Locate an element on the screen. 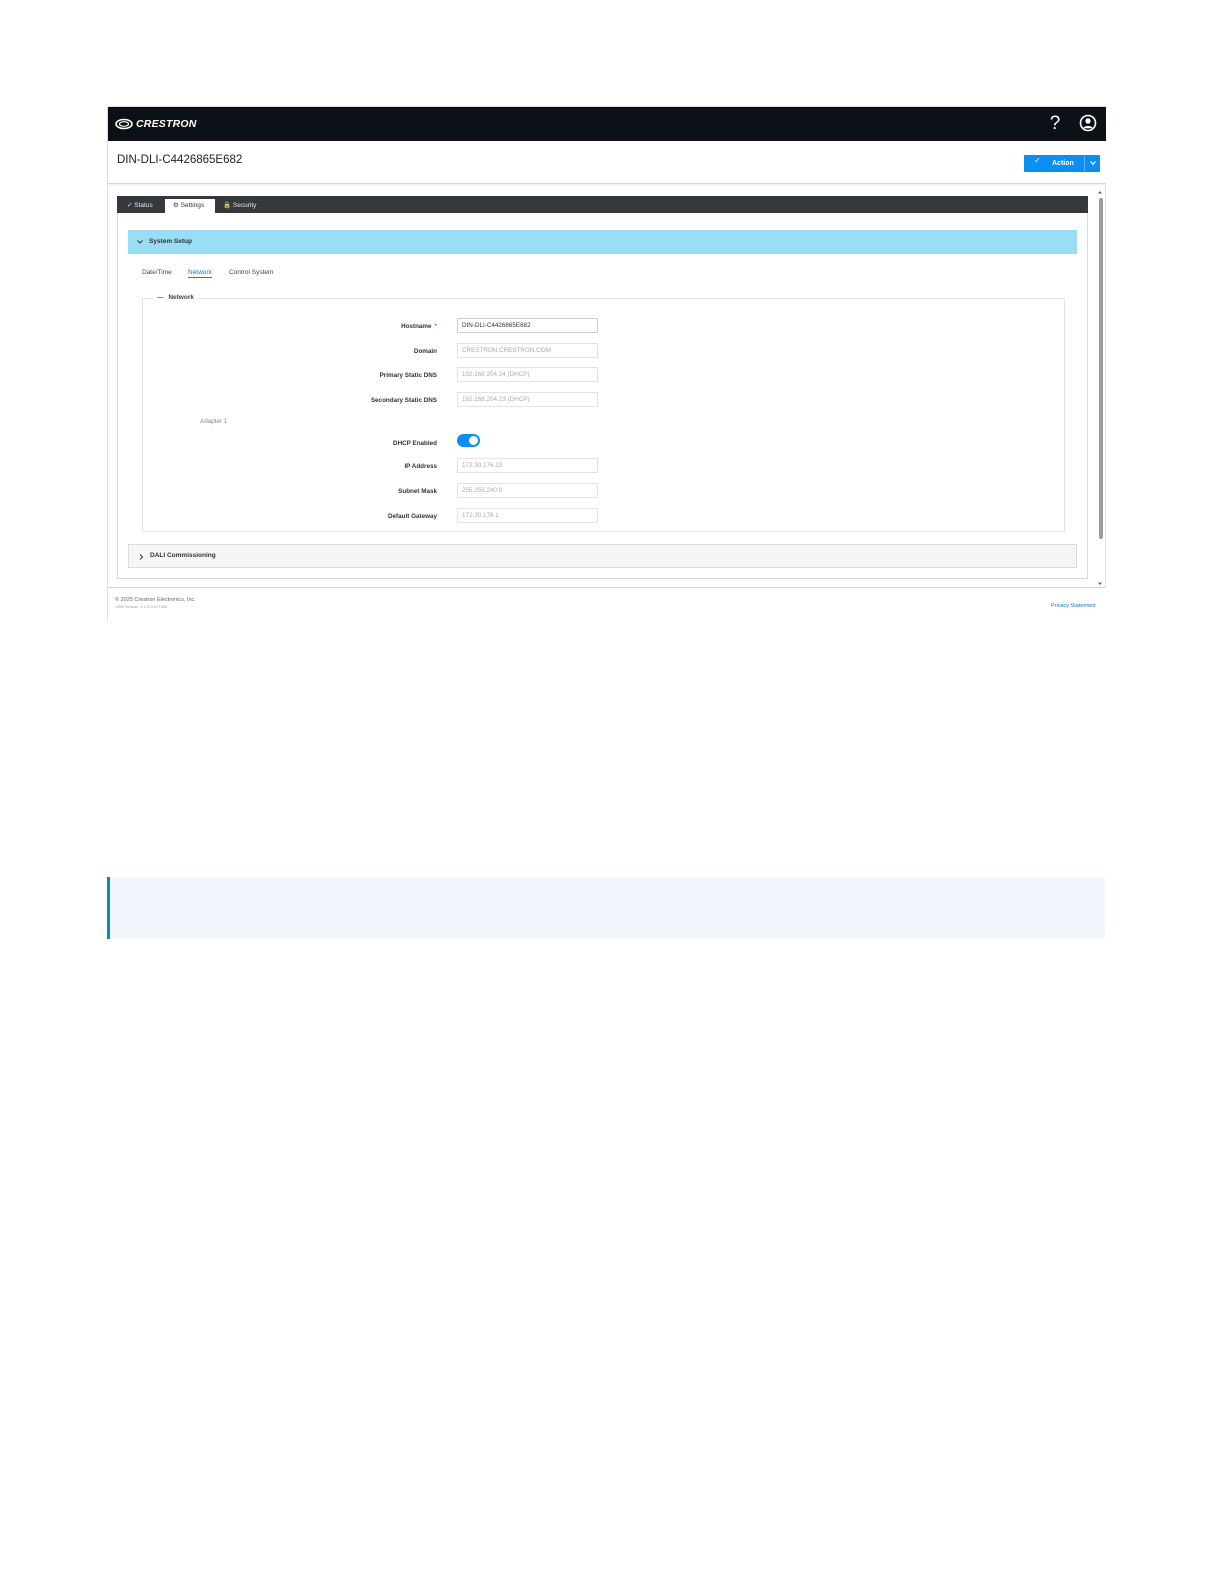  device-title-bar: DIN-DLI-C4426865E682 ✓ Action is located at coordinates (607, 162).